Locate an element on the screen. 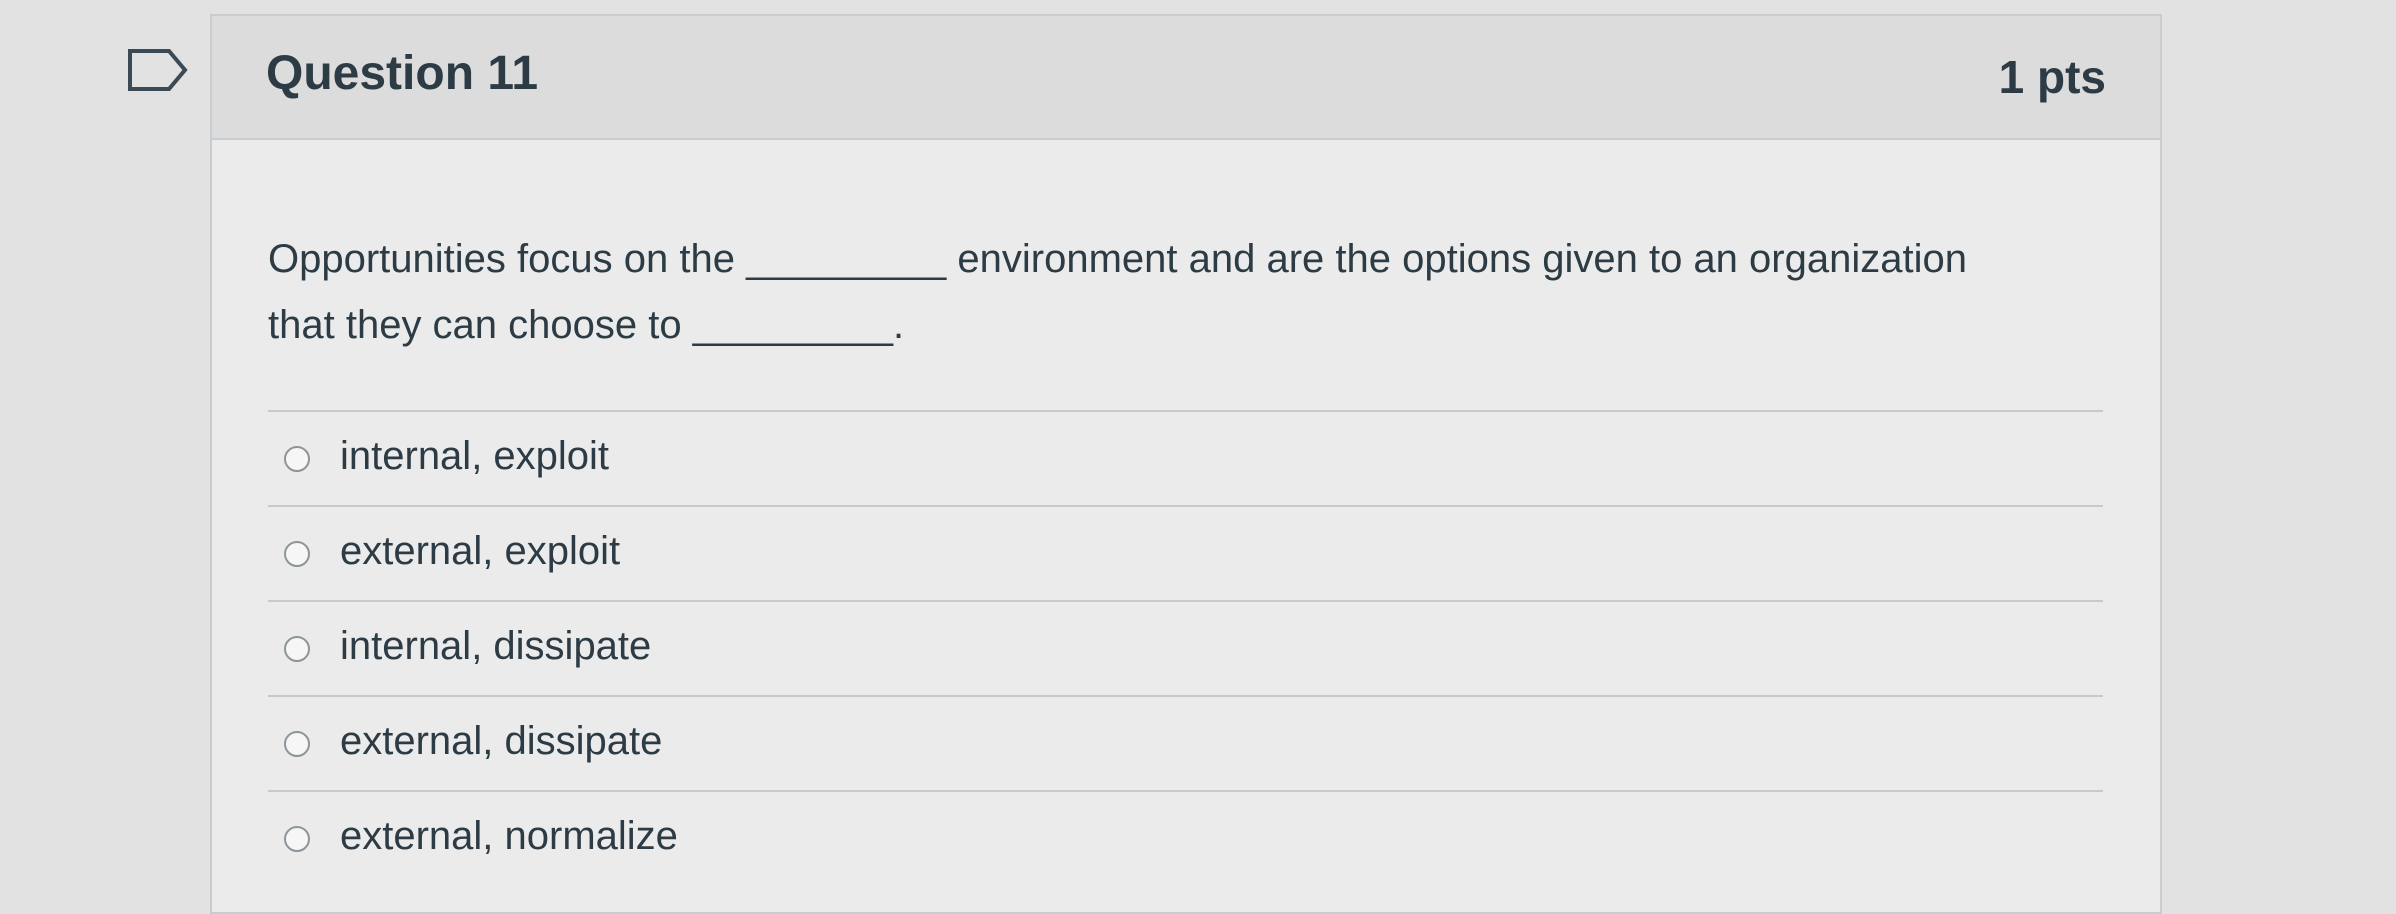  question-points: 1 pts is located at coordinates (2052, 77).